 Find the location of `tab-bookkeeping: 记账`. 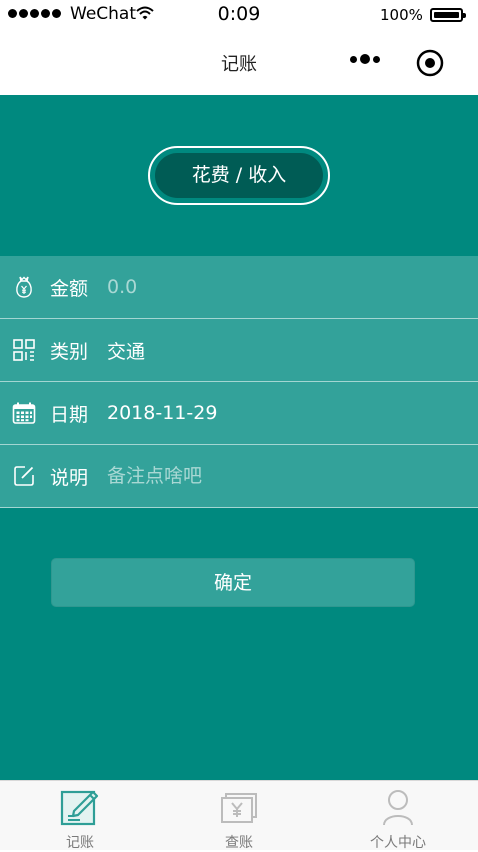

tab-bookkeeping: 记账 is located at coordinates (80, 816).